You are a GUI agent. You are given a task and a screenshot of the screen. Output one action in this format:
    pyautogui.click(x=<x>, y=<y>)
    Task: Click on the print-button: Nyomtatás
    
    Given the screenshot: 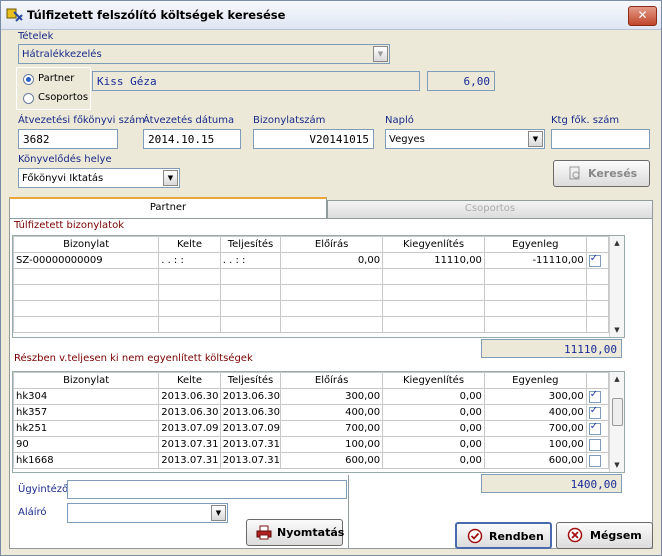 What is the action you would take?
    pyautogui.click(x=295, y=532)
    